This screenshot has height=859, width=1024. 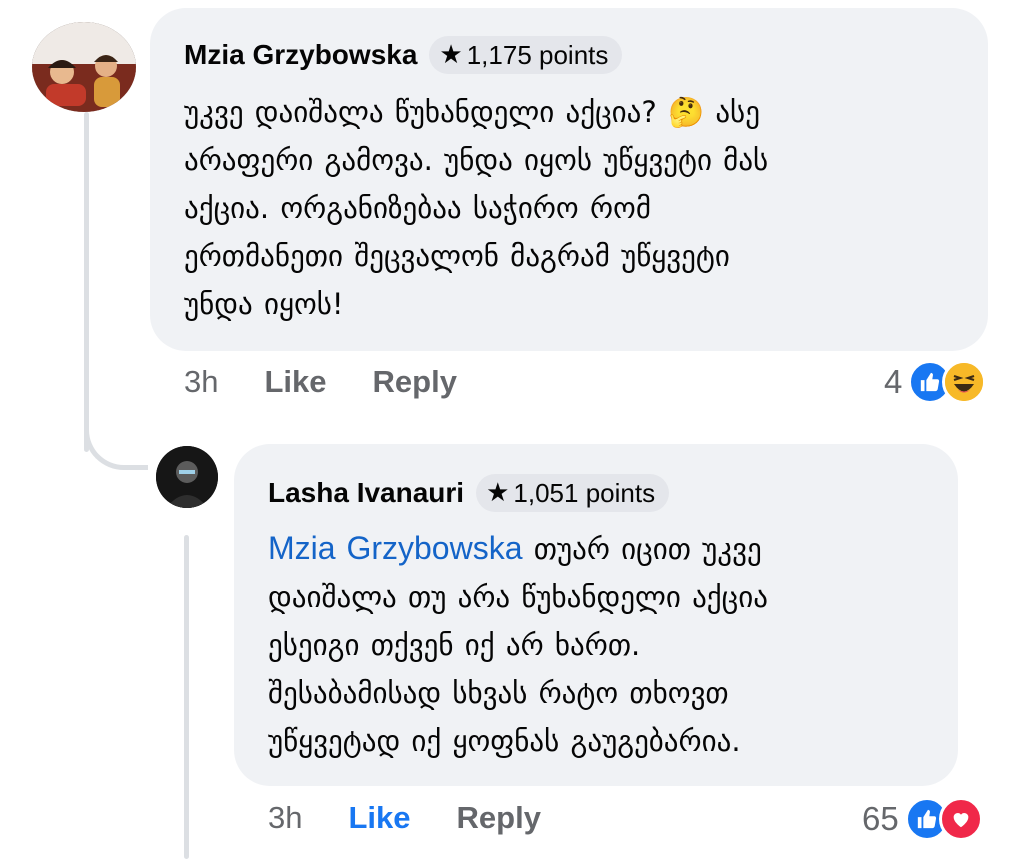 What do you see at coordinates (476, 160) in the screenshot?
I see `comment-line: არაფერი გამოვა. უნდა იყოს უწყვეტი მას` at bounding box center [476, 160].